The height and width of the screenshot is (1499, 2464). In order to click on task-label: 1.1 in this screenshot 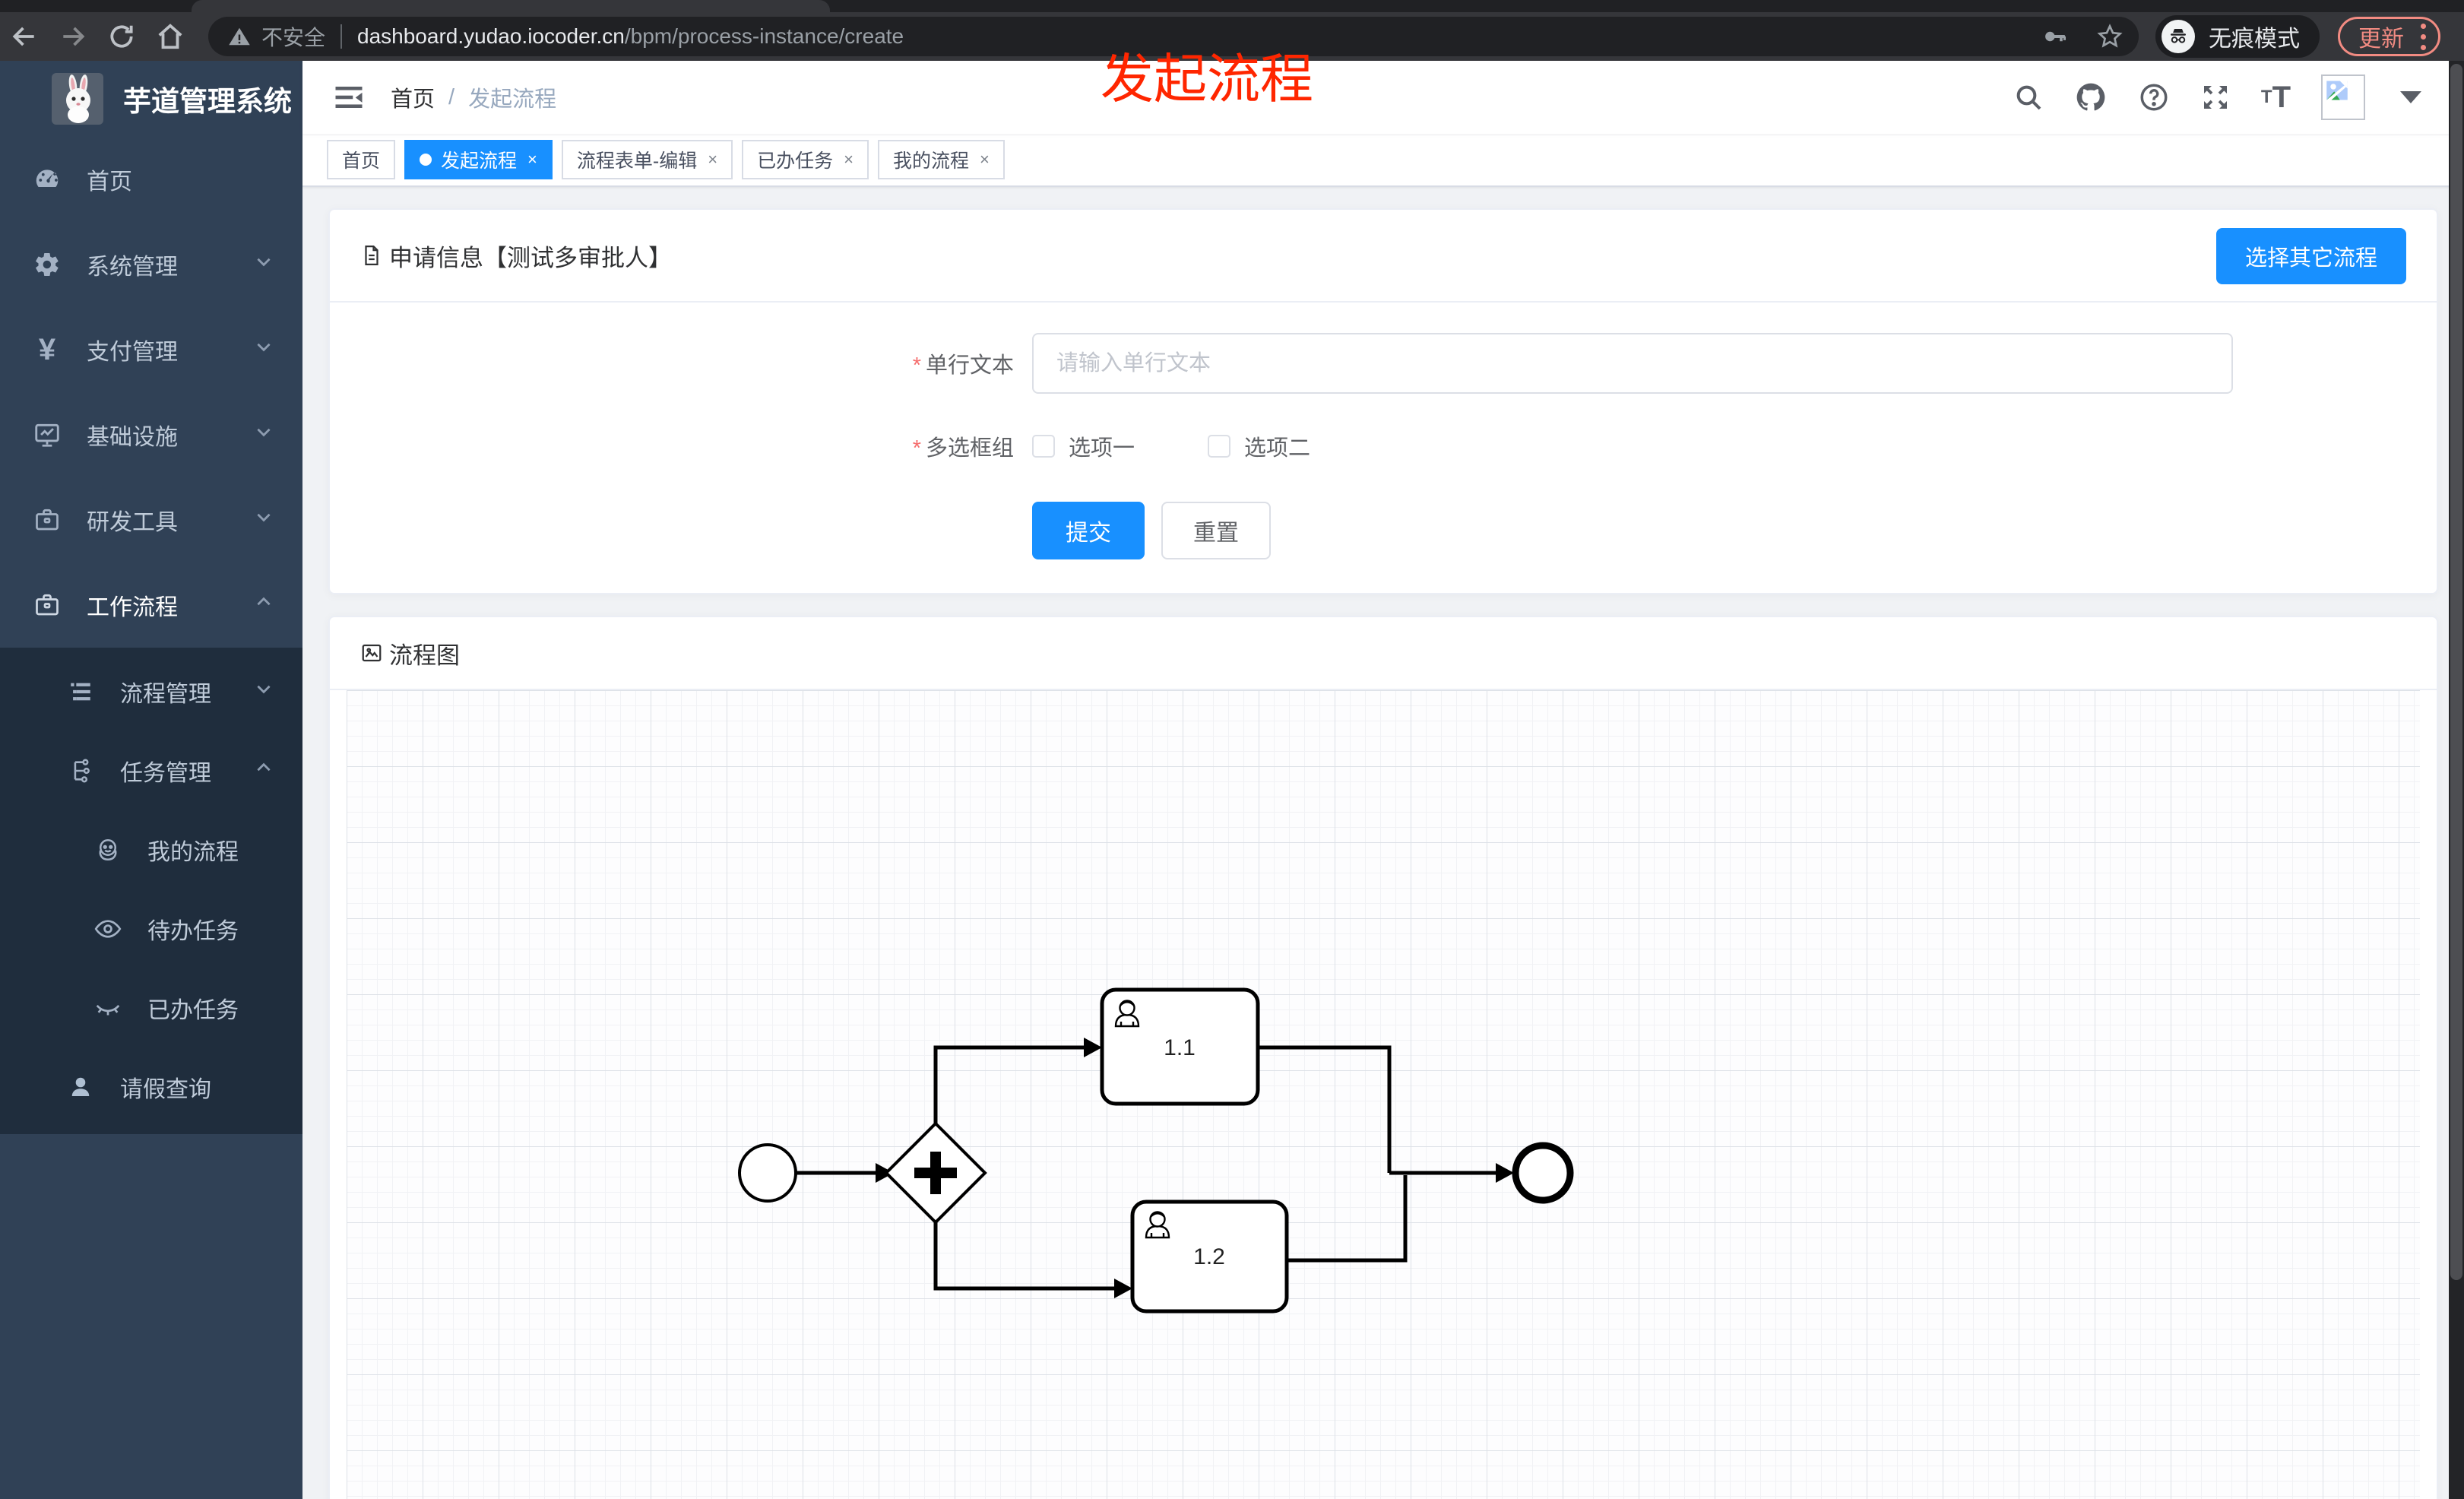, I will do `click(1180, 1048)`.